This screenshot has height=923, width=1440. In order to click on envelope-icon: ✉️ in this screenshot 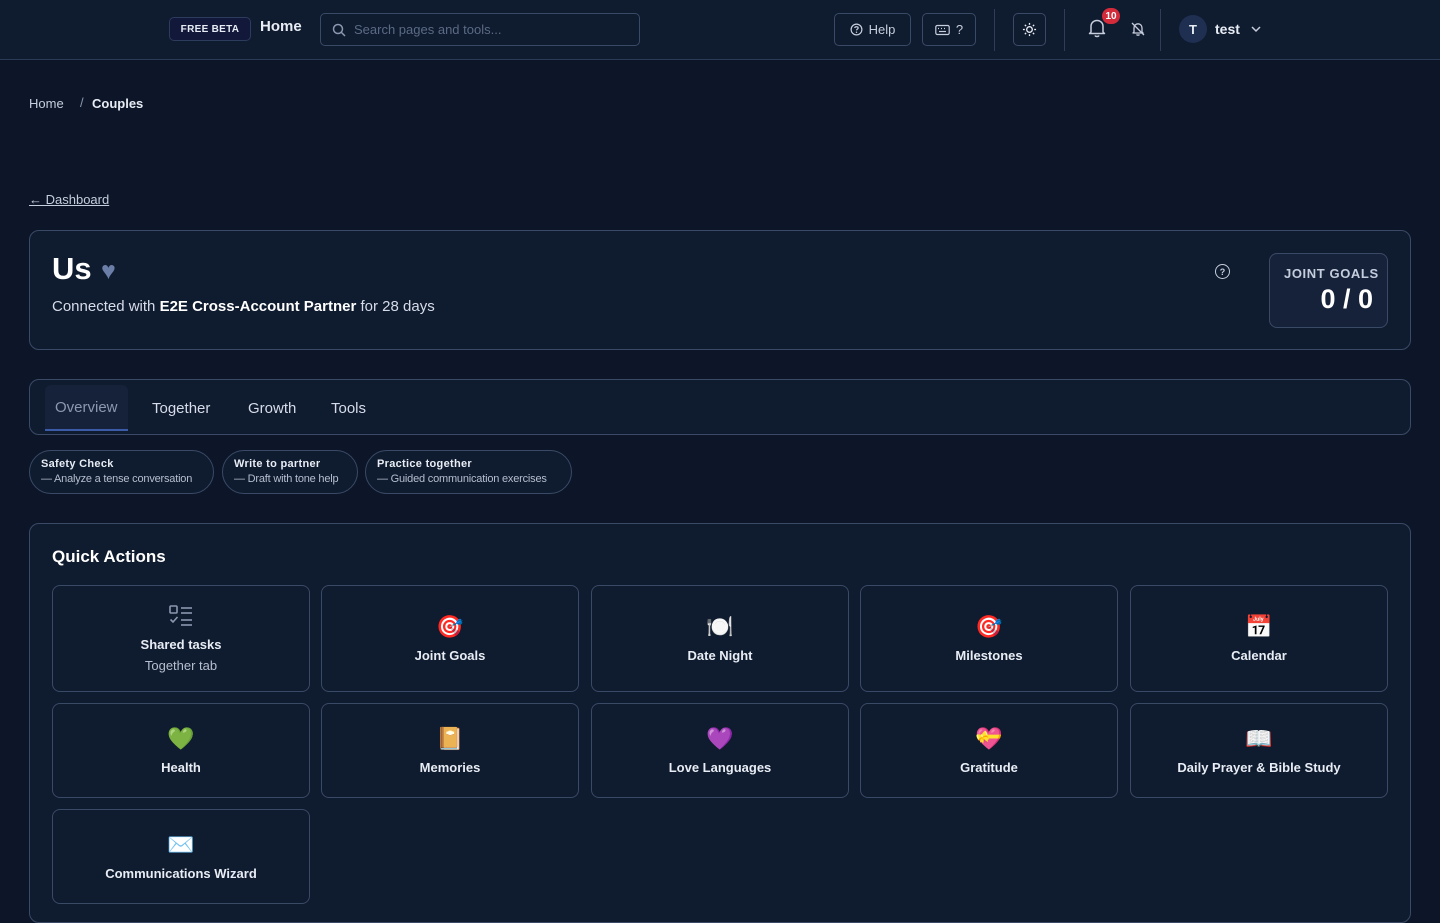, I will do `click(181, 844)`.